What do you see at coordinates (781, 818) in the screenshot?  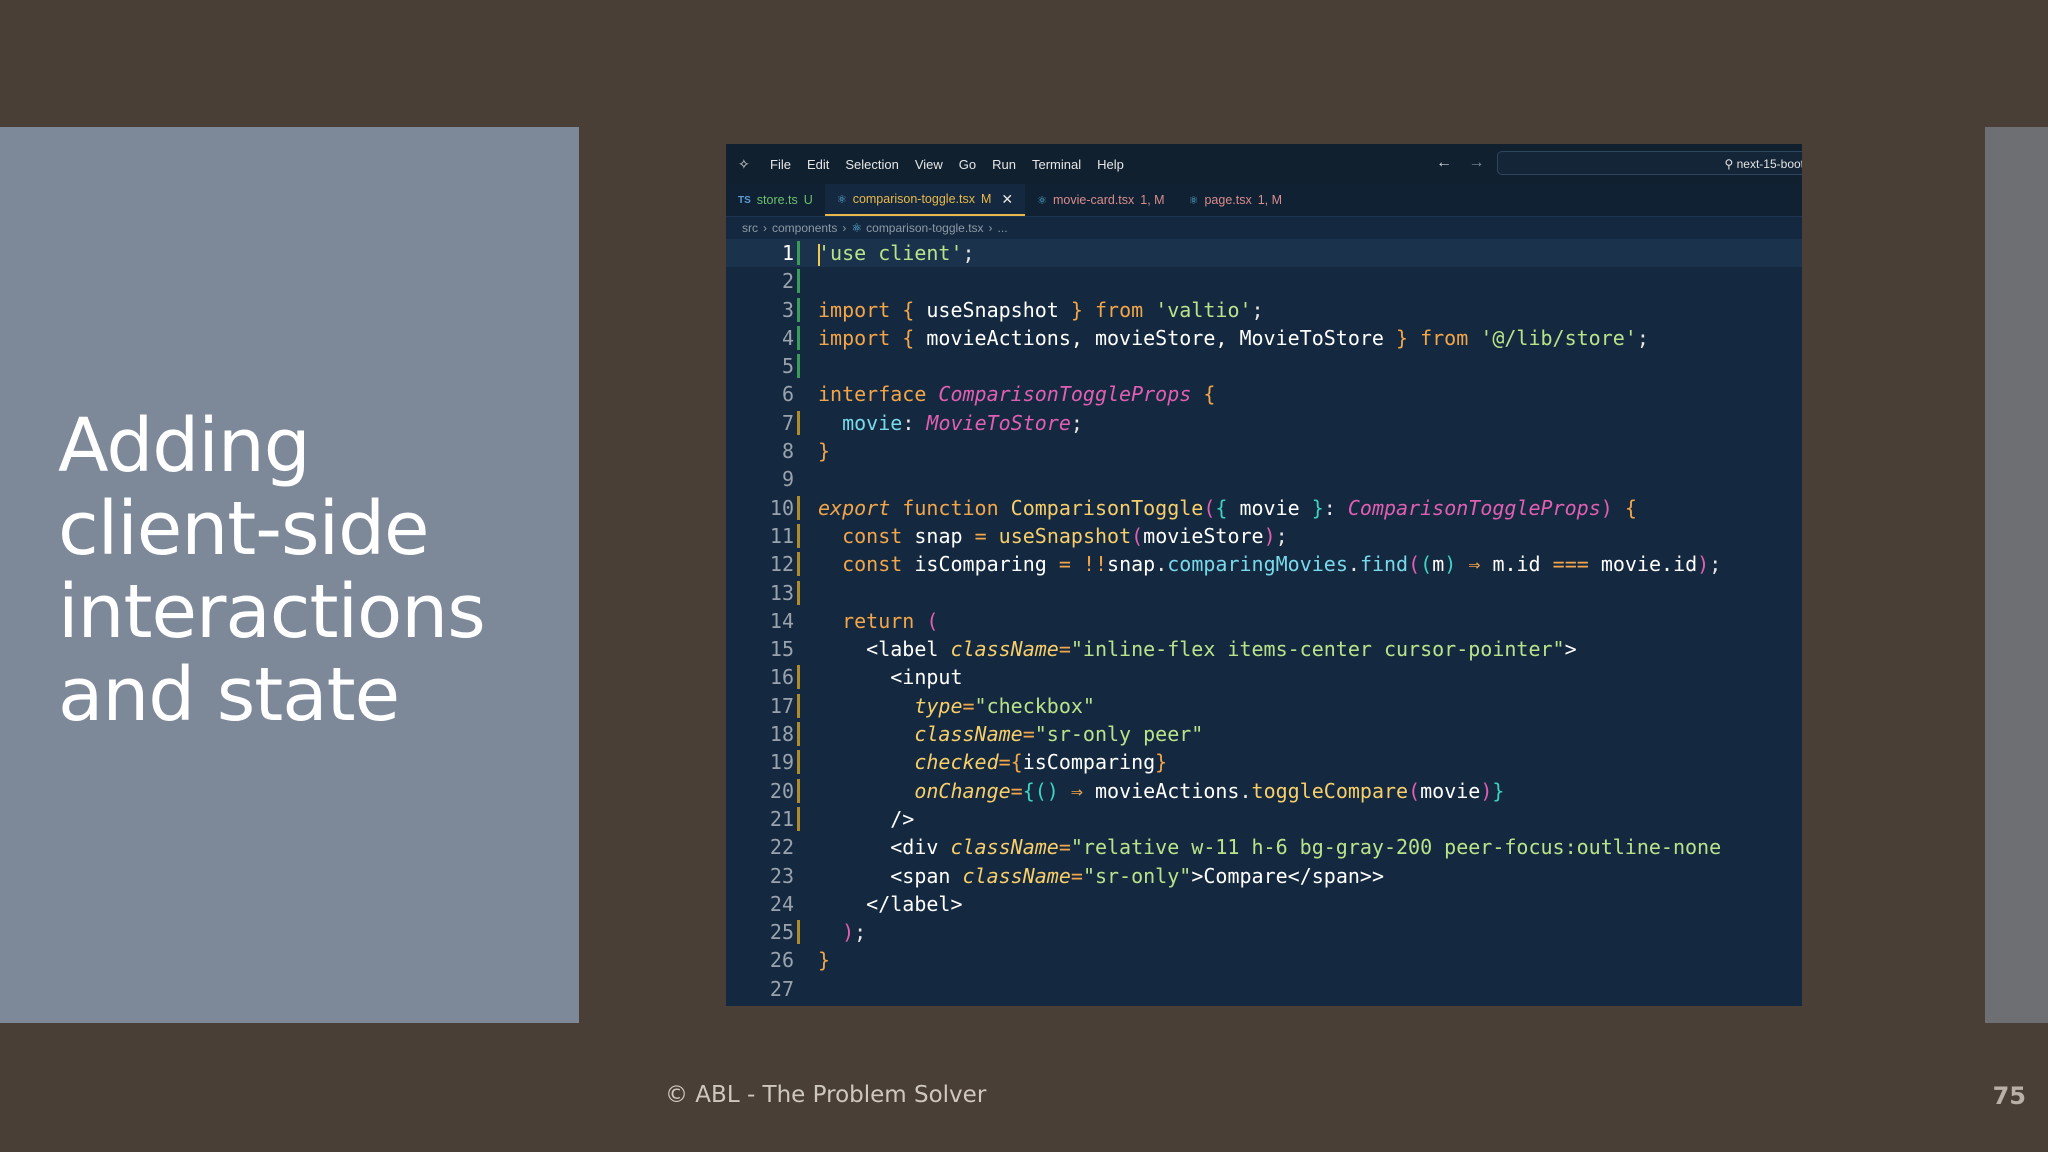 I see `line-number: 21` at bounding box center [781, 818].